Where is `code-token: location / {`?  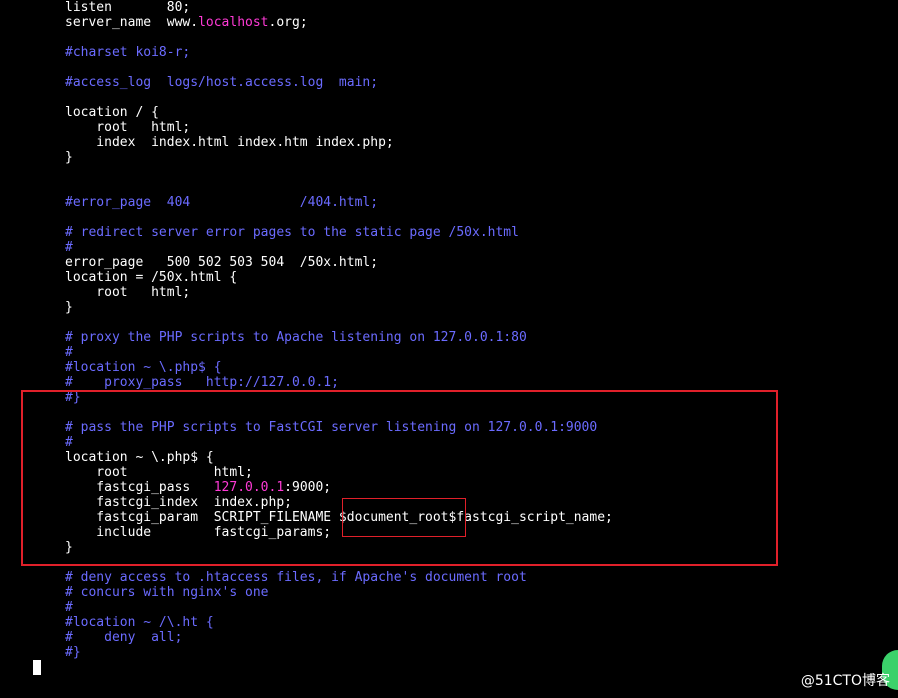
code-token: location / { is located at coordinates (112, 112).